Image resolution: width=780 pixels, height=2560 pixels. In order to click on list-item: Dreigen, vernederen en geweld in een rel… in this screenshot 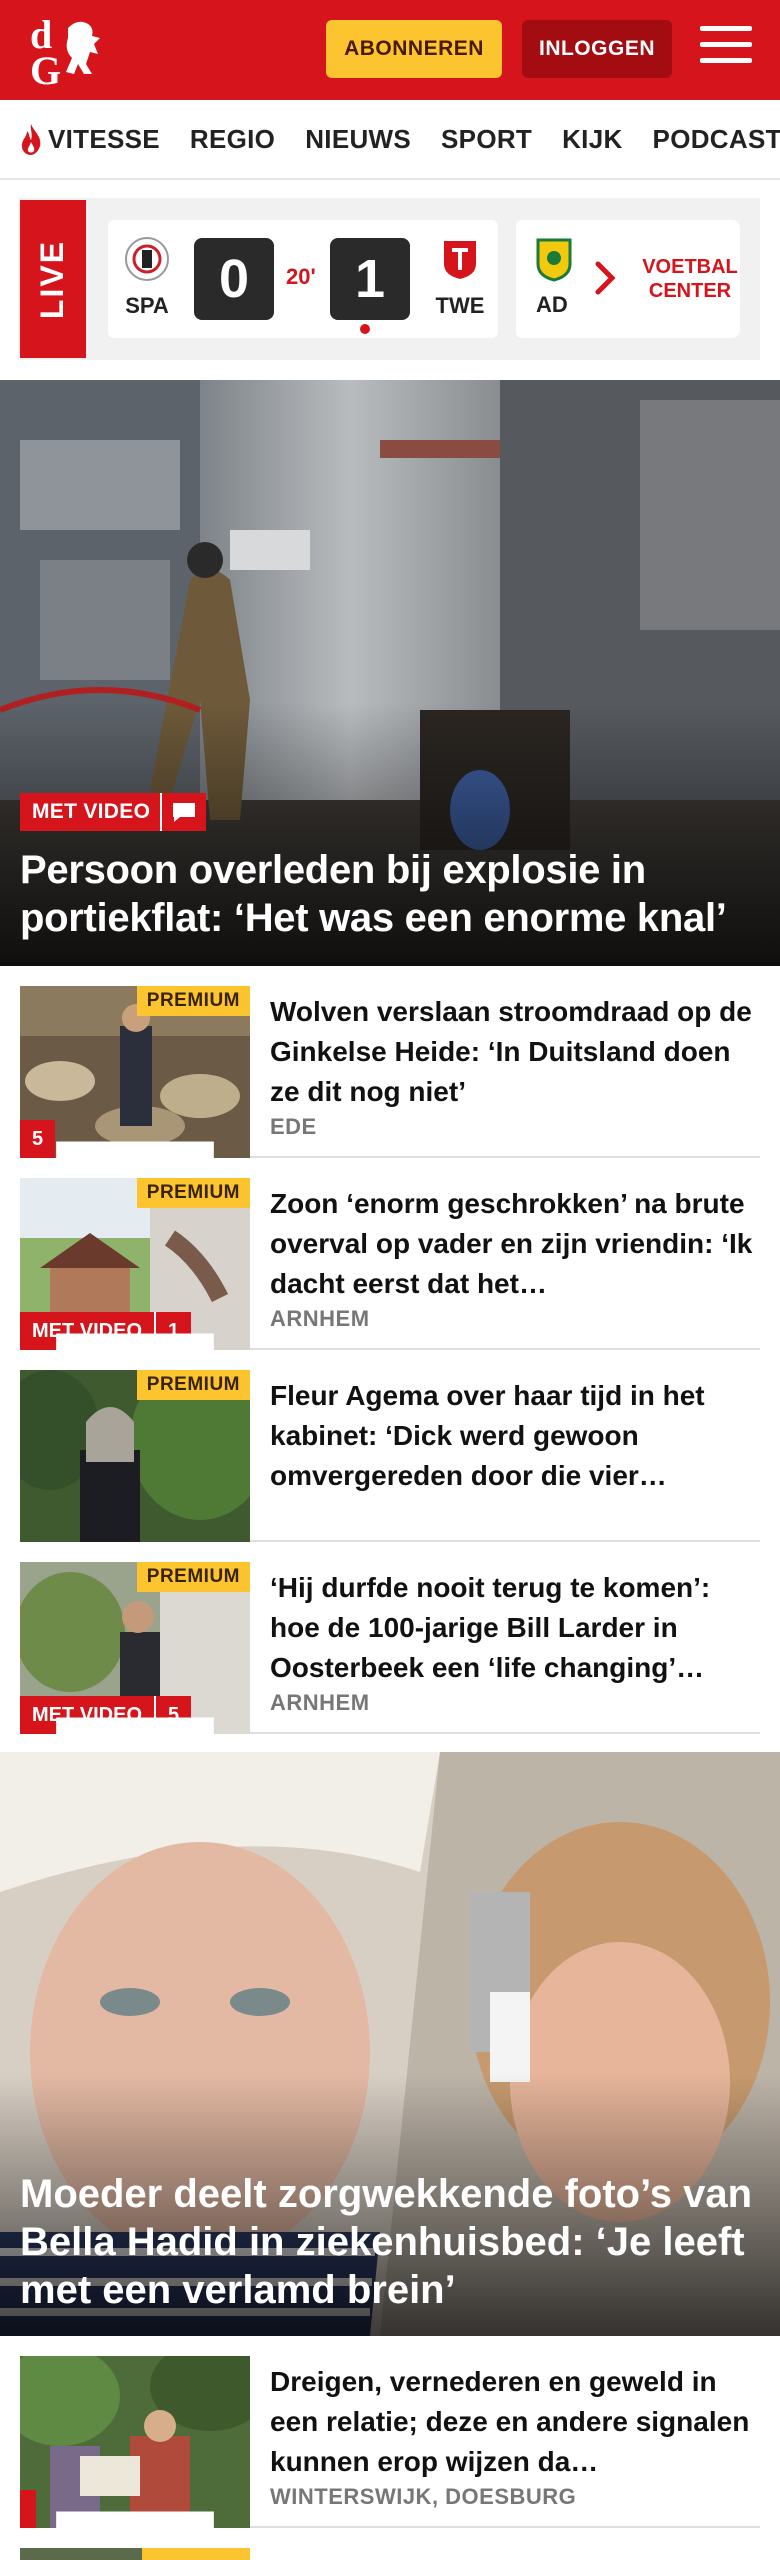, I will do `click(390, 2442)`.